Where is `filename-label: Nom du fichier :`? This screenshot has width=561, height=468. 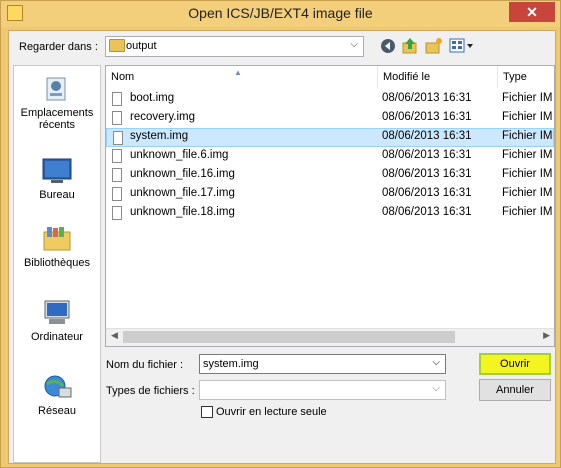
filename-label: Nom du fichier : is located at coordinates (145, 365).